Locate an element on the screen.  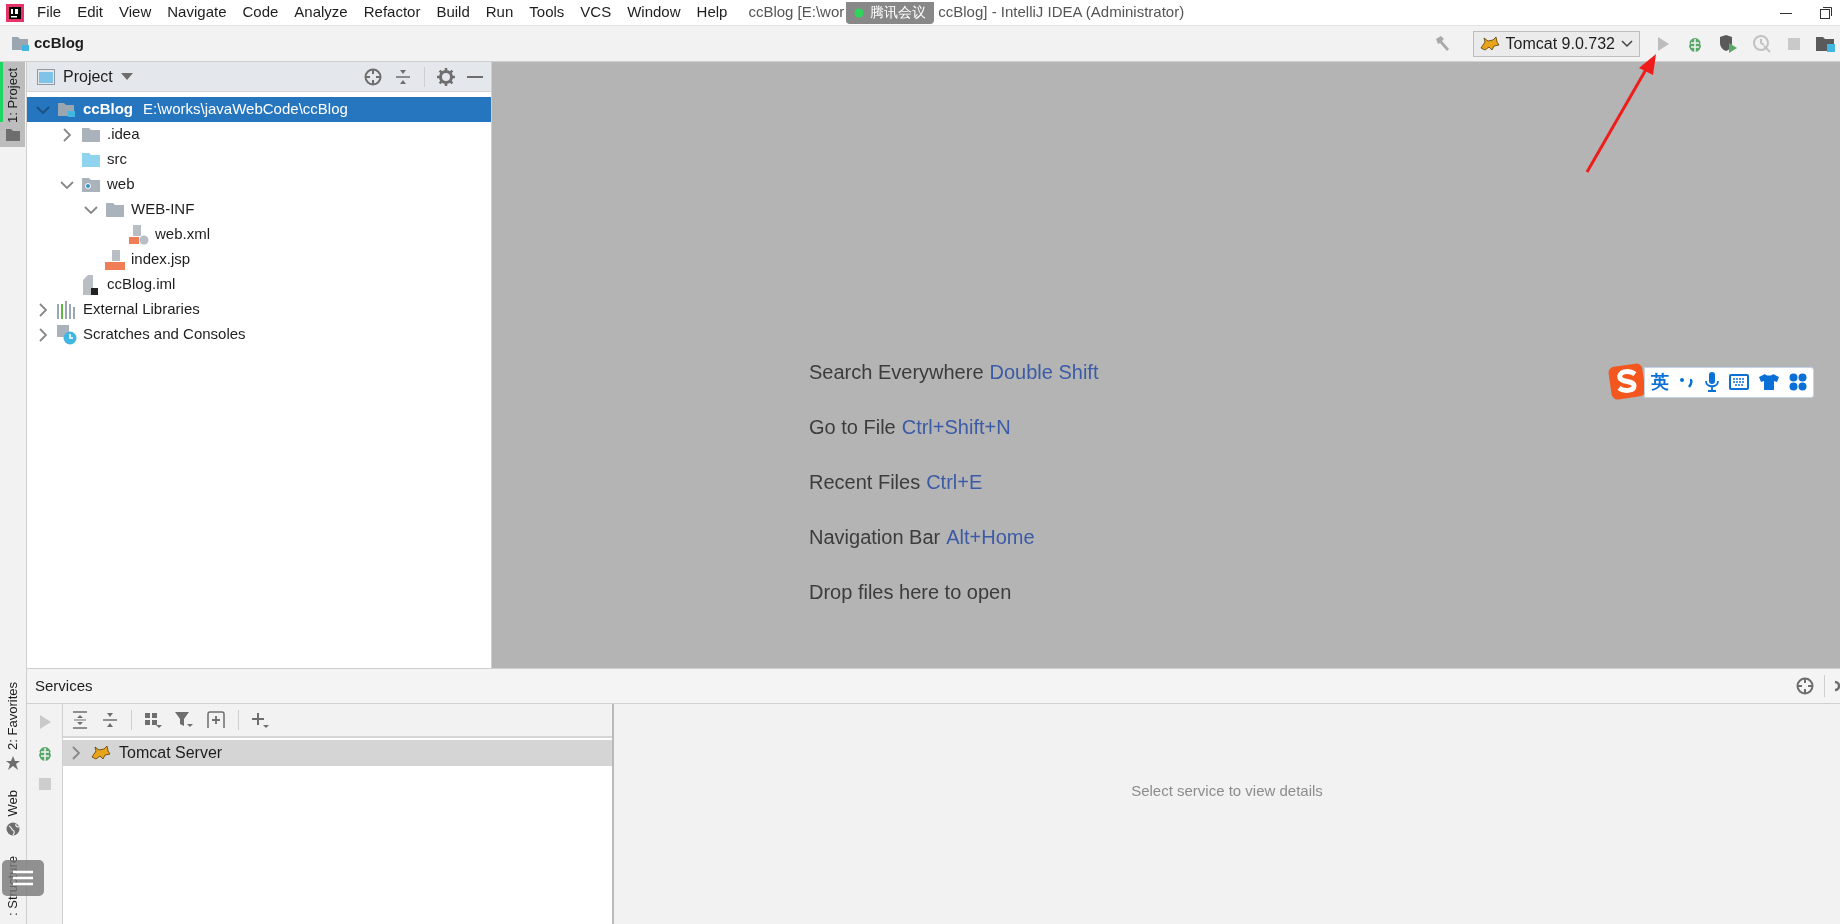
tree-item-label: ccBlog.iml is located at coordinates (141, 284).